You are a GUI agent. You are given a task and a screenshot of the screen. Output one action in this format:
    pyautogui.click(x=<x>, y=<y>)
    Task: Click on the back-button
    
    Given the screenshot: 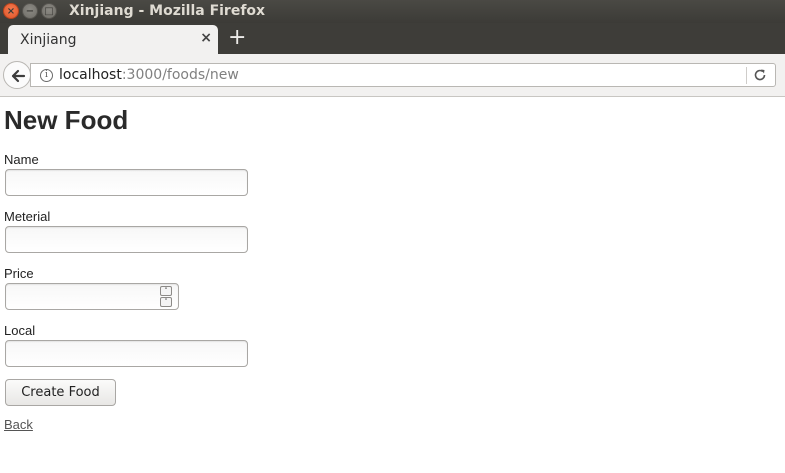 What is the action you would take?
    pyautogui.click(x=17, y=75)
    